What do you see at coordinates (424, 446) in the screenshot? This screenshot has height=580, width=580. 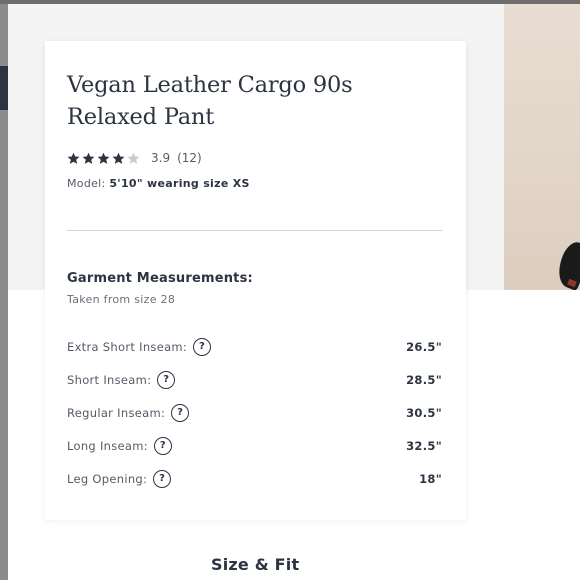 I see `measurement-value: 32.5"` at bounding box center [424, 446].